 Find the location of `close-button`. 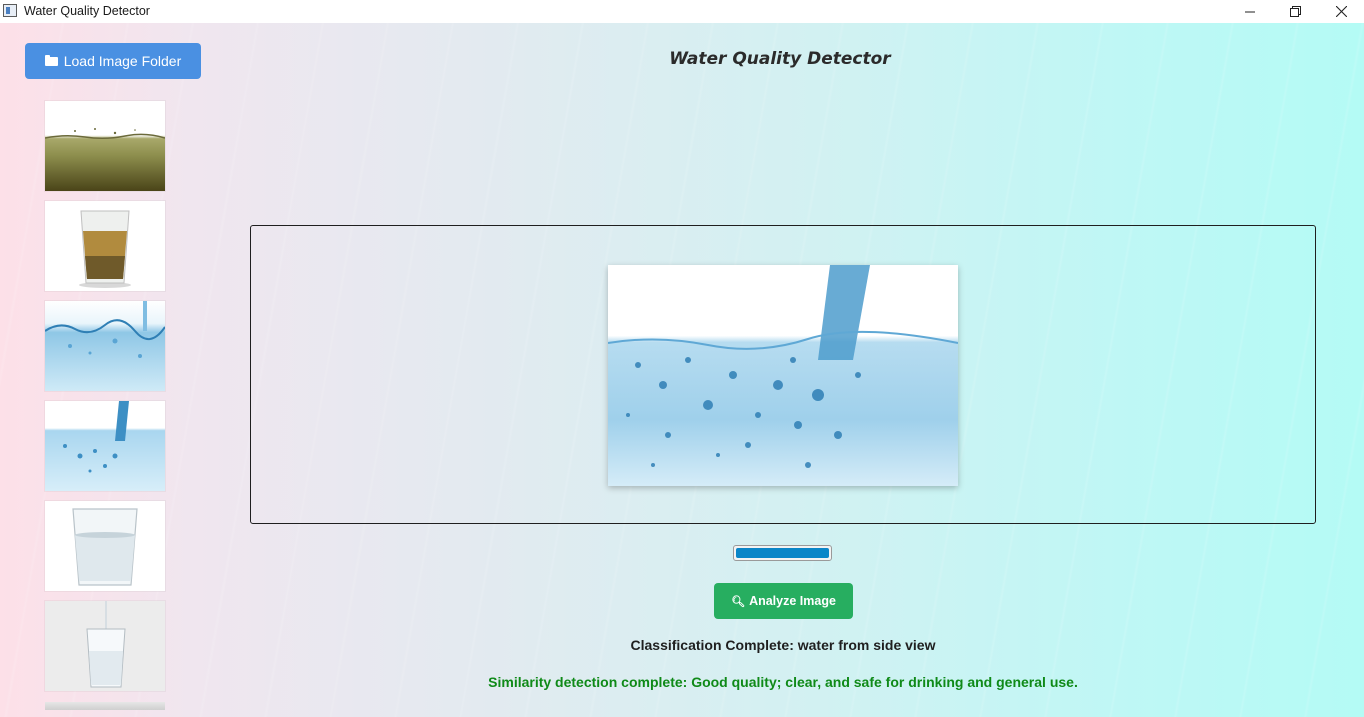

close-button is located at coordinates (1341, 11).